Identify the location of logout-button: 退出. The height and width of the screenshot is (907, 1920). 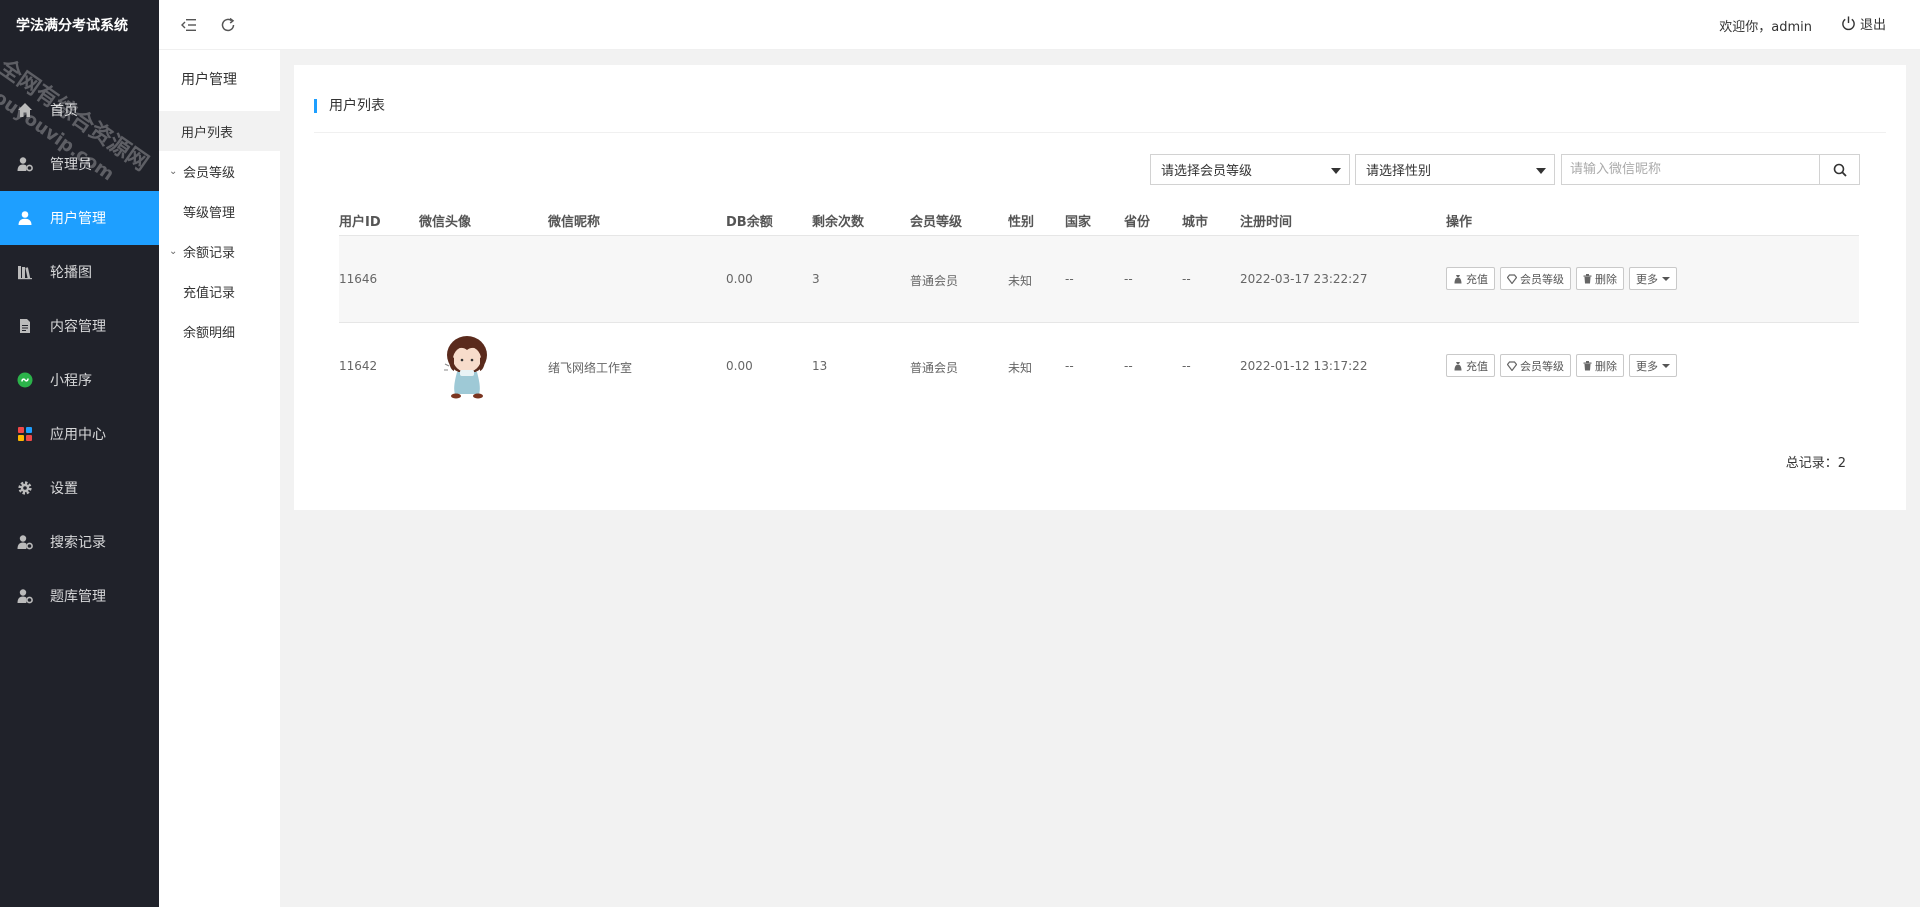
(1863, 23).